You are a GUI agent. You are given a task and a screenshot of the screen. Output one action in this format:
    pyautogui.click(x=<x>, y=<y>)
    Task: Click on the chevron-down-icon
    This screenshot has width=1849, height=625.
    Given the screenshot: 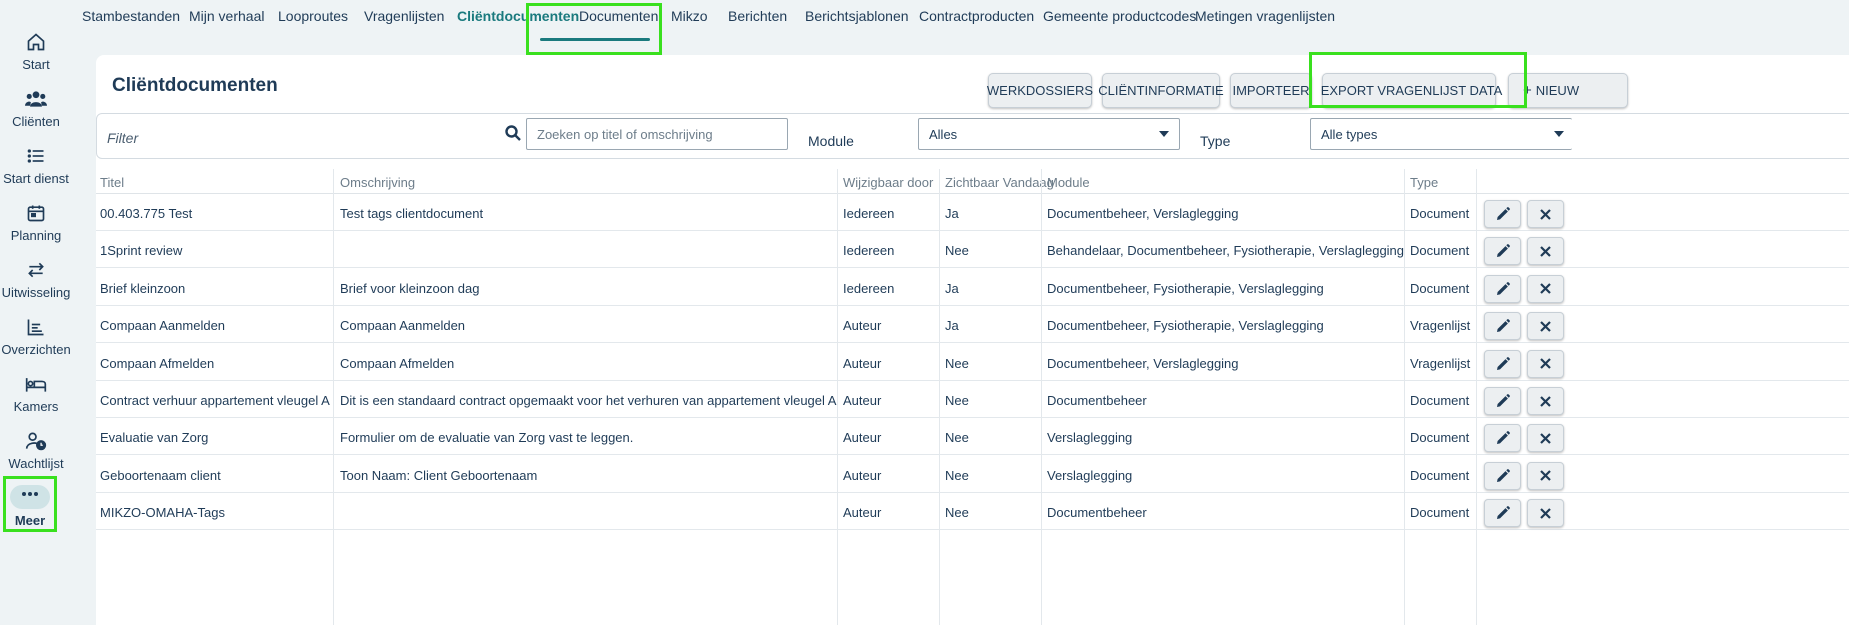 What is the action you would take?
    pyautogui.click(x=1559, y=134)
    